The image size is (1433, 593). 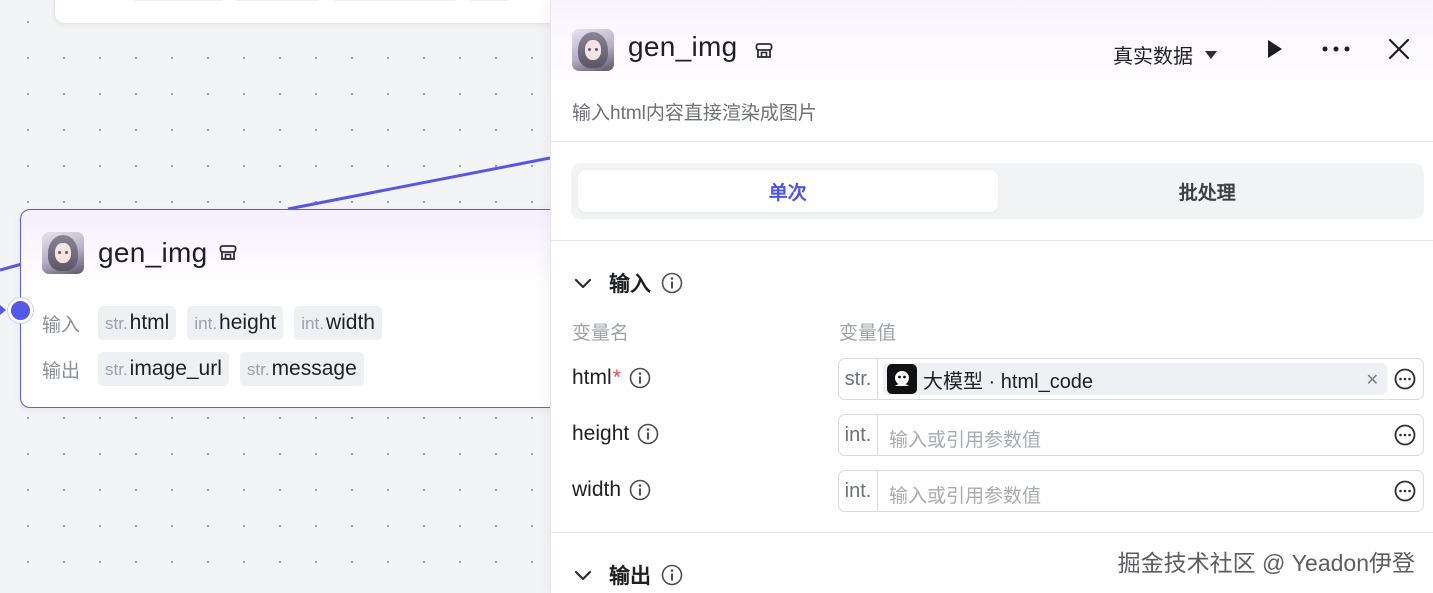 What do you see at coordinates (235, 323) in the screenshot?
I see `node-input-tag: int. height` at bounding box center [235, 323].